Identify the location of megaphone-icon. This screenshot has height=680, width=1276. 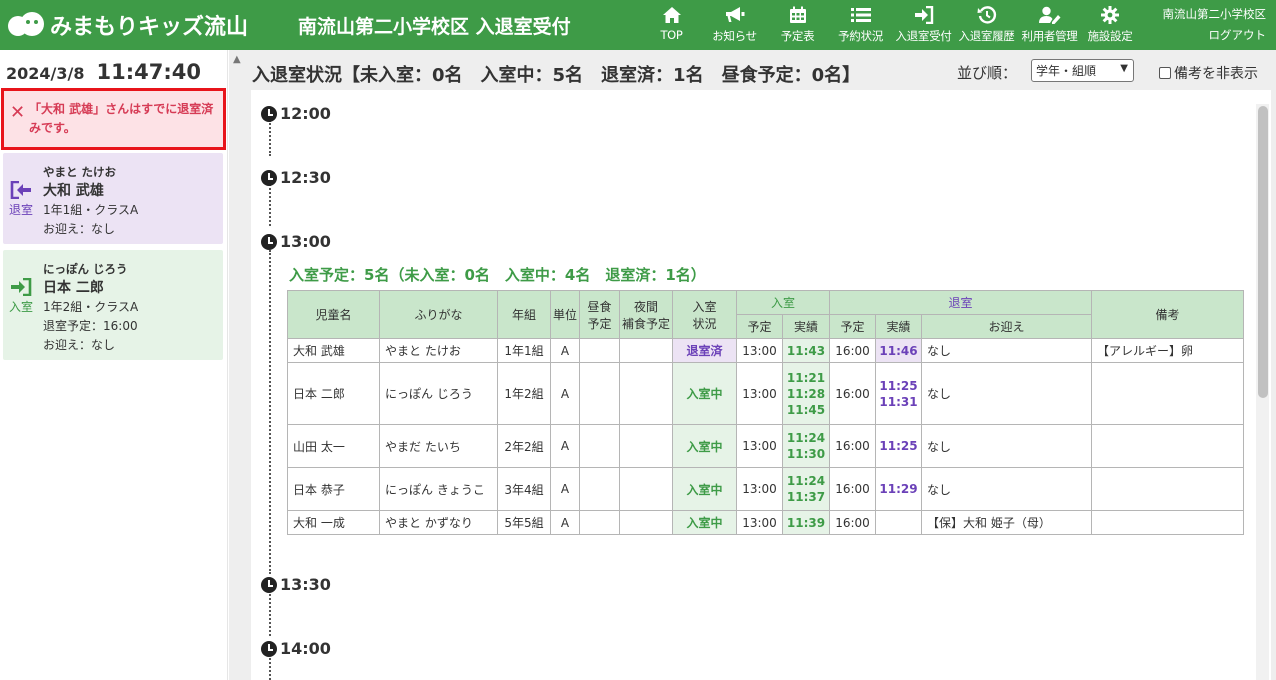
(735, 15).